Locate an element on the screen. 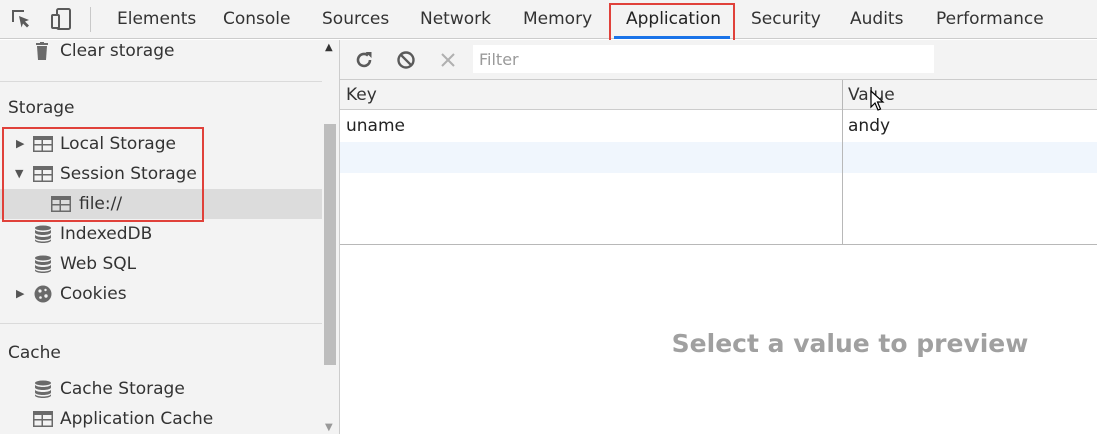  scrollbar-thumb is located at coordinates (330, 244).